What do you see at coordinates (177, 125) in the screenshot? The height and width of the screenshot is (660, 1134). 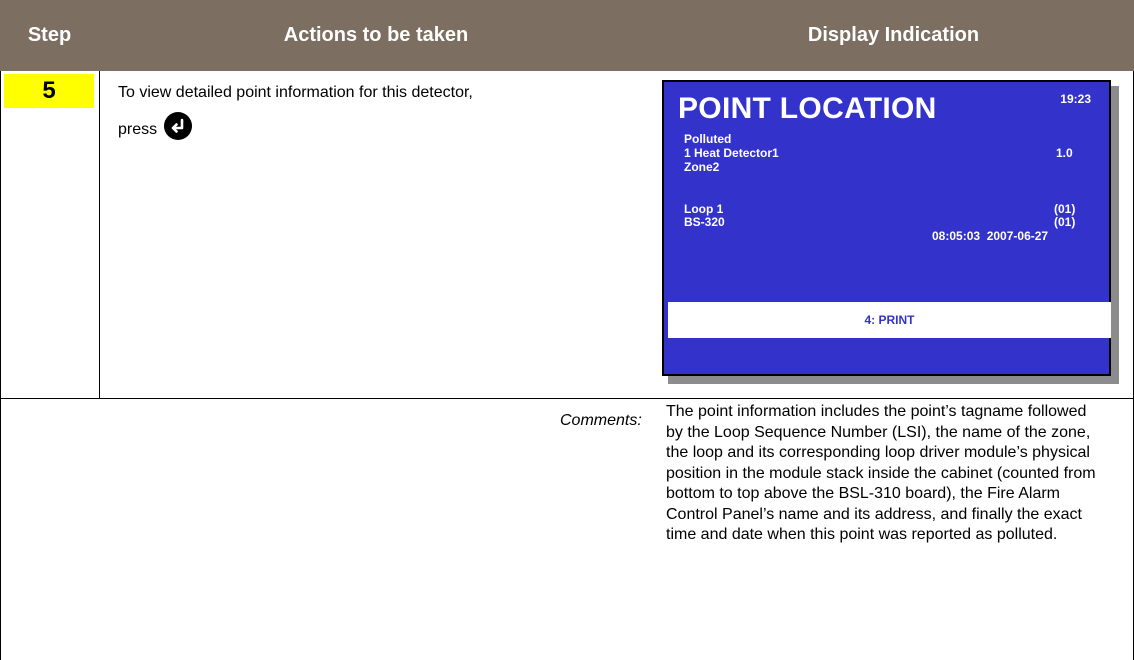 I see `enter-key-icon` at bounding box center [177, 125].